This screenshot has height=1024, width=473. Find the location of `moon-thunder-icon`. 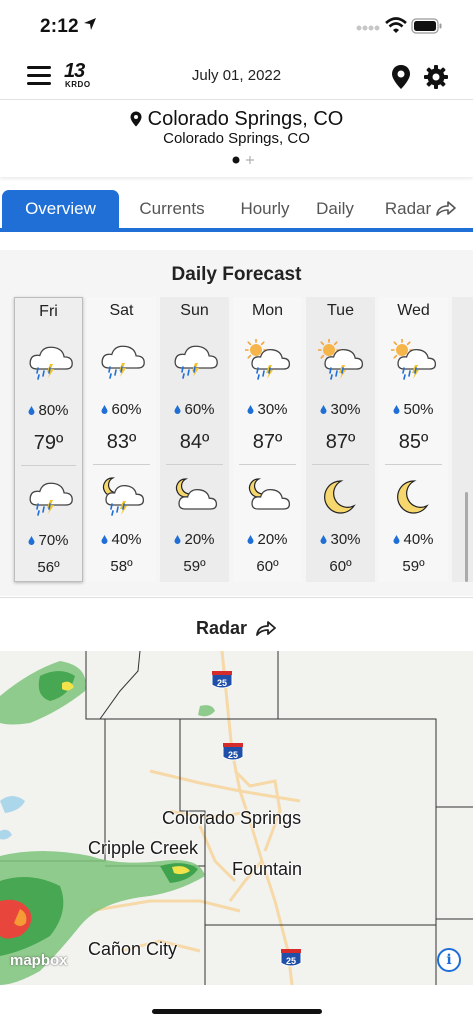

moon-thunder-icon is located at coordinates (123, 496).